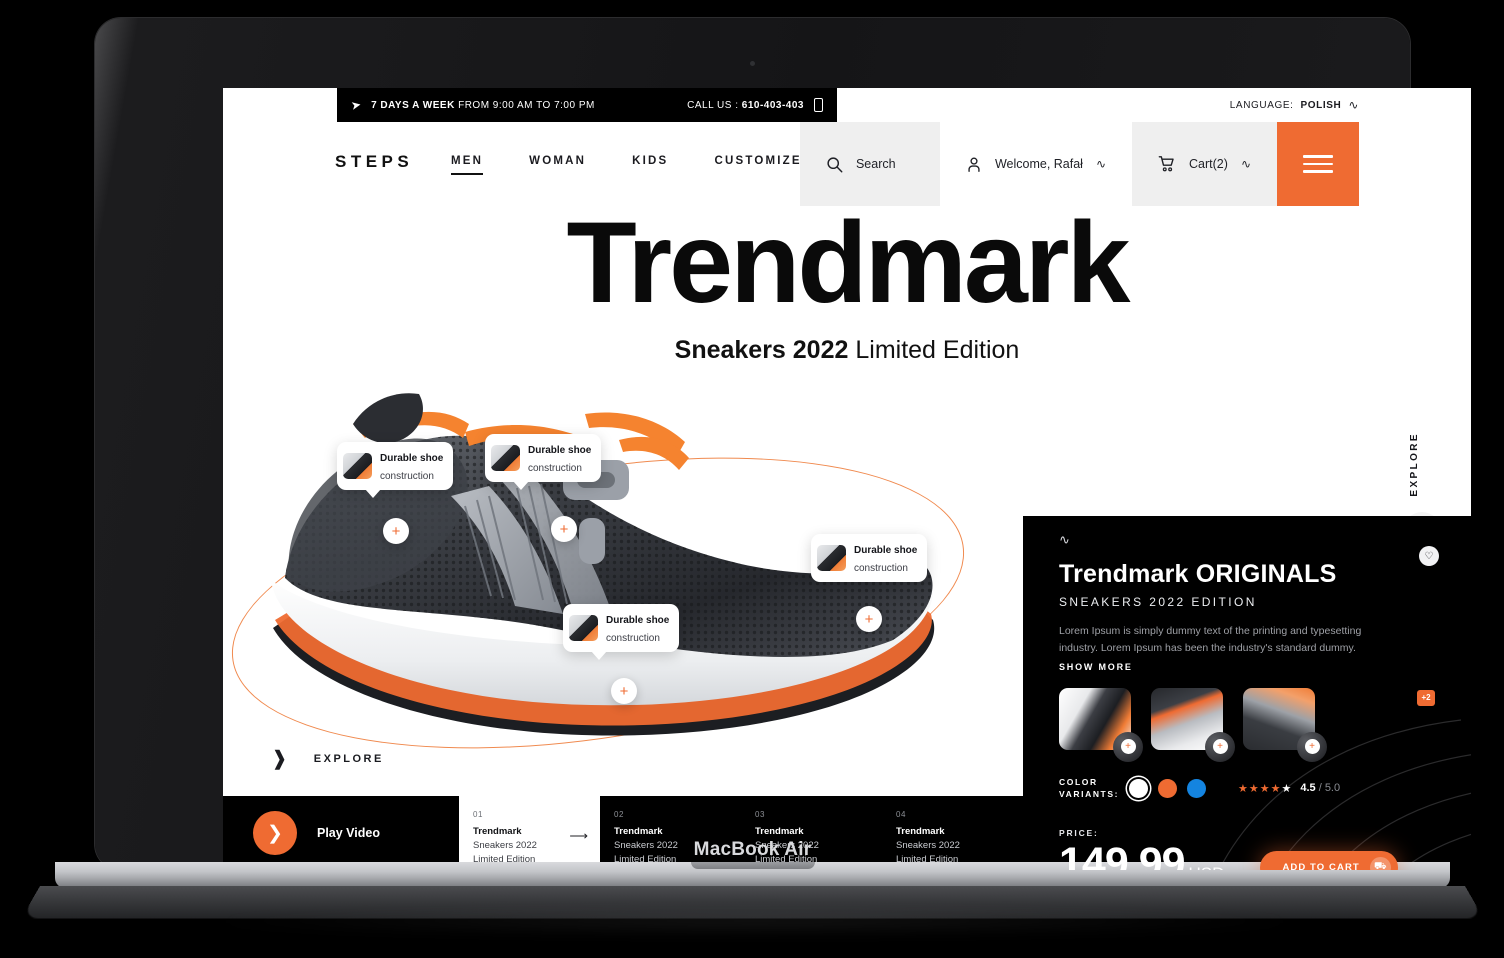  I want to click on thumbnail-3-zoom-button: +, so click(1312, 746).